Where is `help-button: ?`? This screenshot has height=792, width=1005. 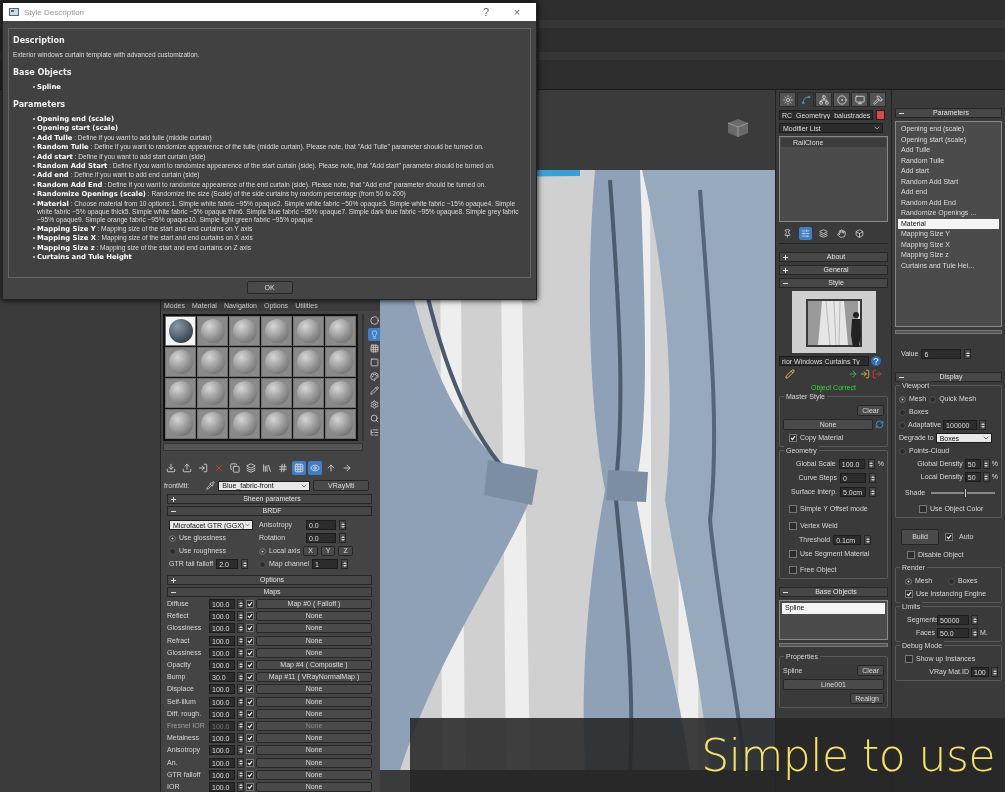 help-button: ? is located at coordinates (486, 12).